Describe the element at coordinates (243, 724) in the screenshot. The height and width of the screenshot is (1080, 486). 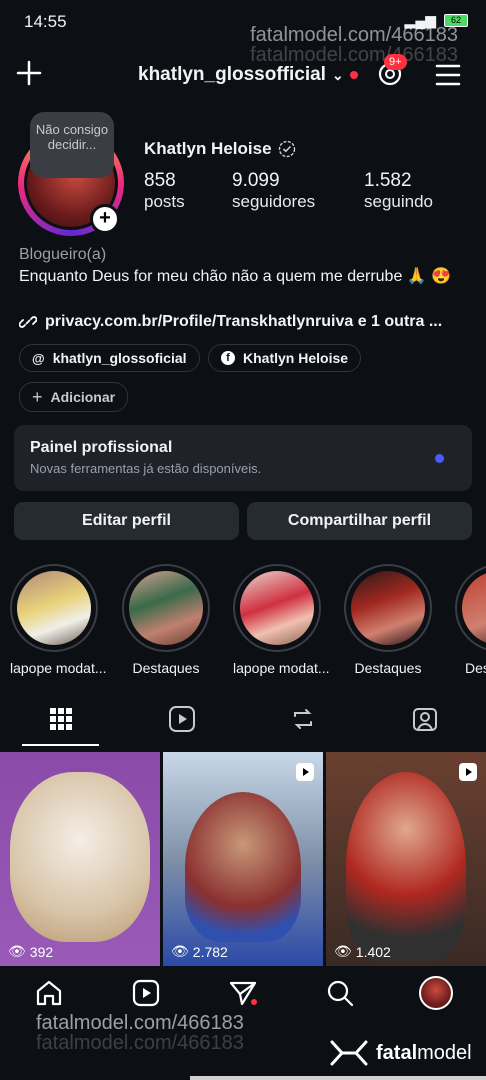
I see `profile-tabs` at that location.